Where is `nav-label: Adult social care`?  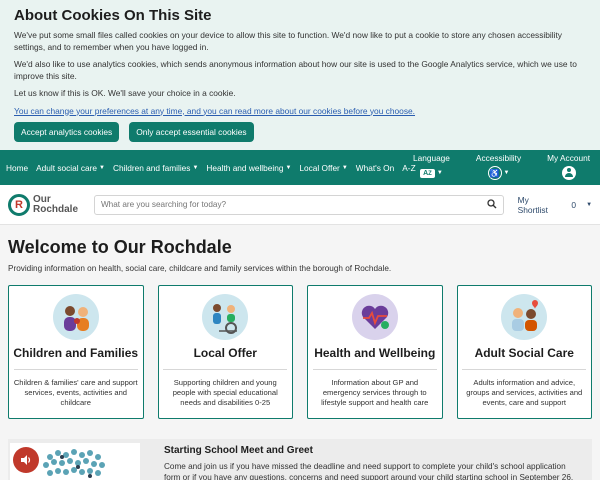 nav-label: Adult social care is located at coordinates (67, 167).